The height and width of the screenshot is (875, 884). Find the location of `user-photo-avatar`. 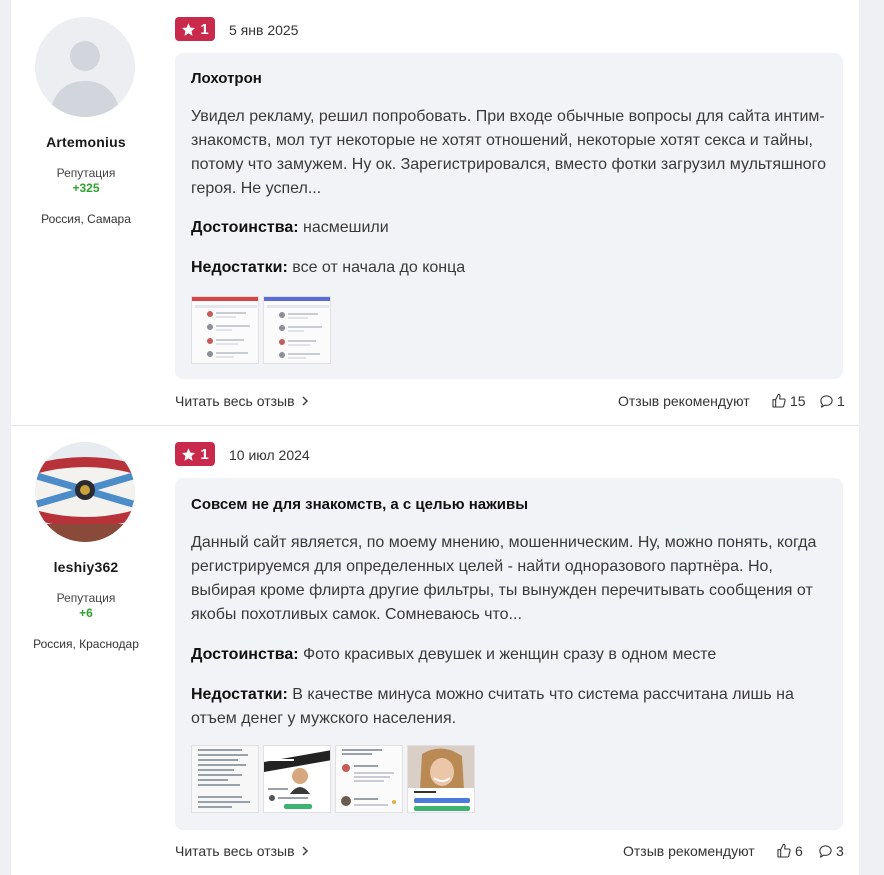

user-photo-avatar is located at coordinates (85, 492).